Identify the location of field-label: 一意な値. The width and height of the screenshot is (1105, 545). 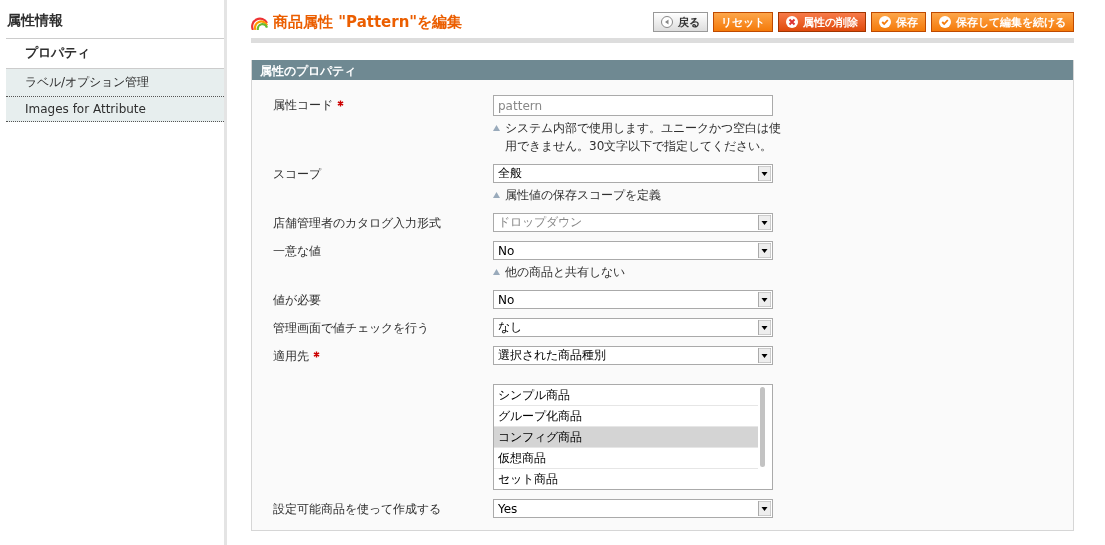
(297, 251).